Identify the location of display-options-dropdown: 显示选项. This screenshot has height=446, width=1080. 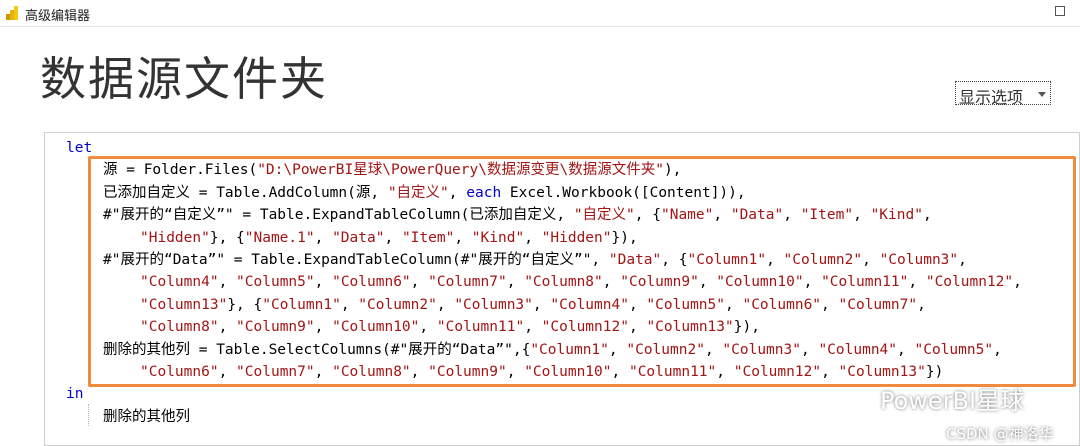
(1003, 94).